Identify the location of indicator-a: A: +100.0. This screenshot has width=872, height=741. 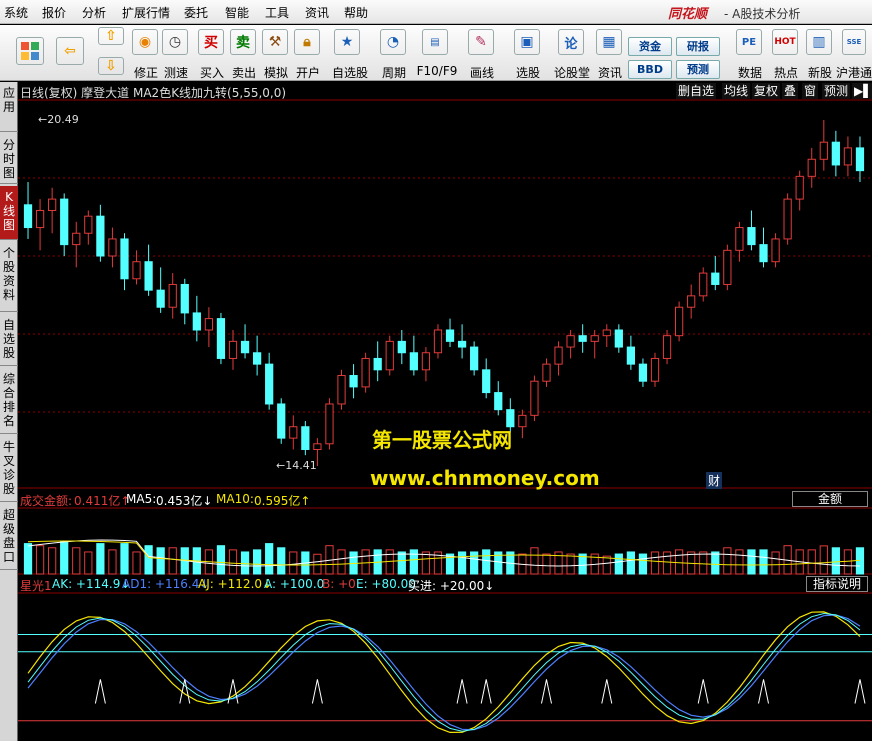
(294, 584).